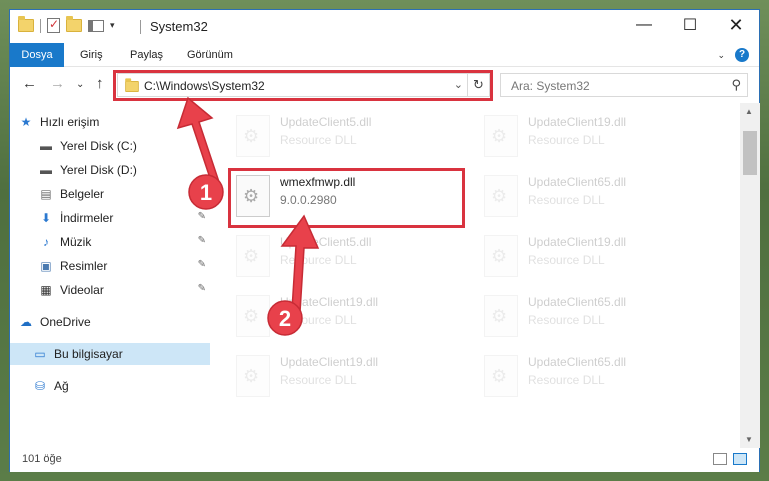  I want to click on help-icon: ?, so click(742, 55).